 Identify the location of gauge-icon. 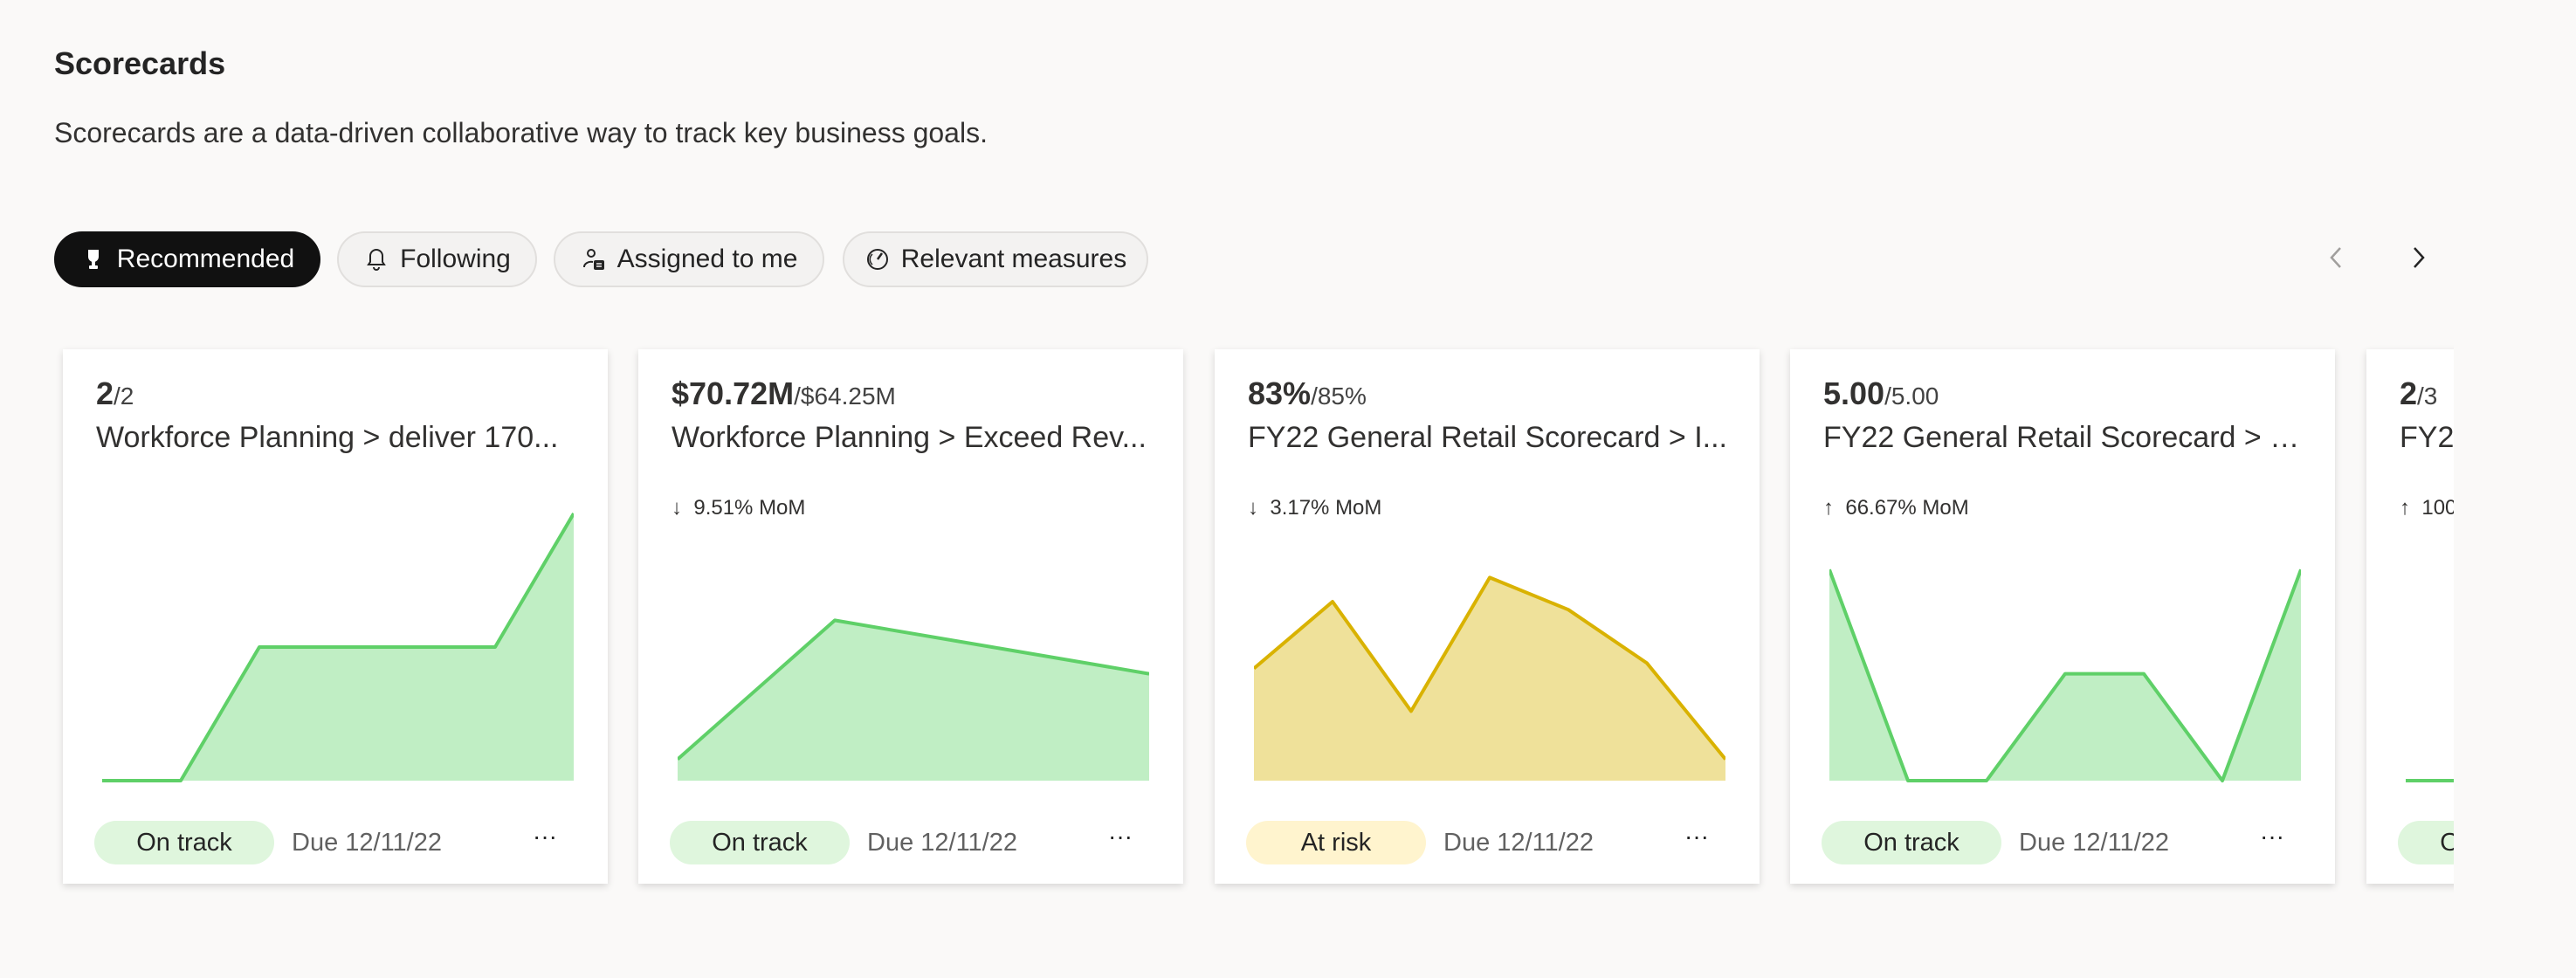
(877, 259).